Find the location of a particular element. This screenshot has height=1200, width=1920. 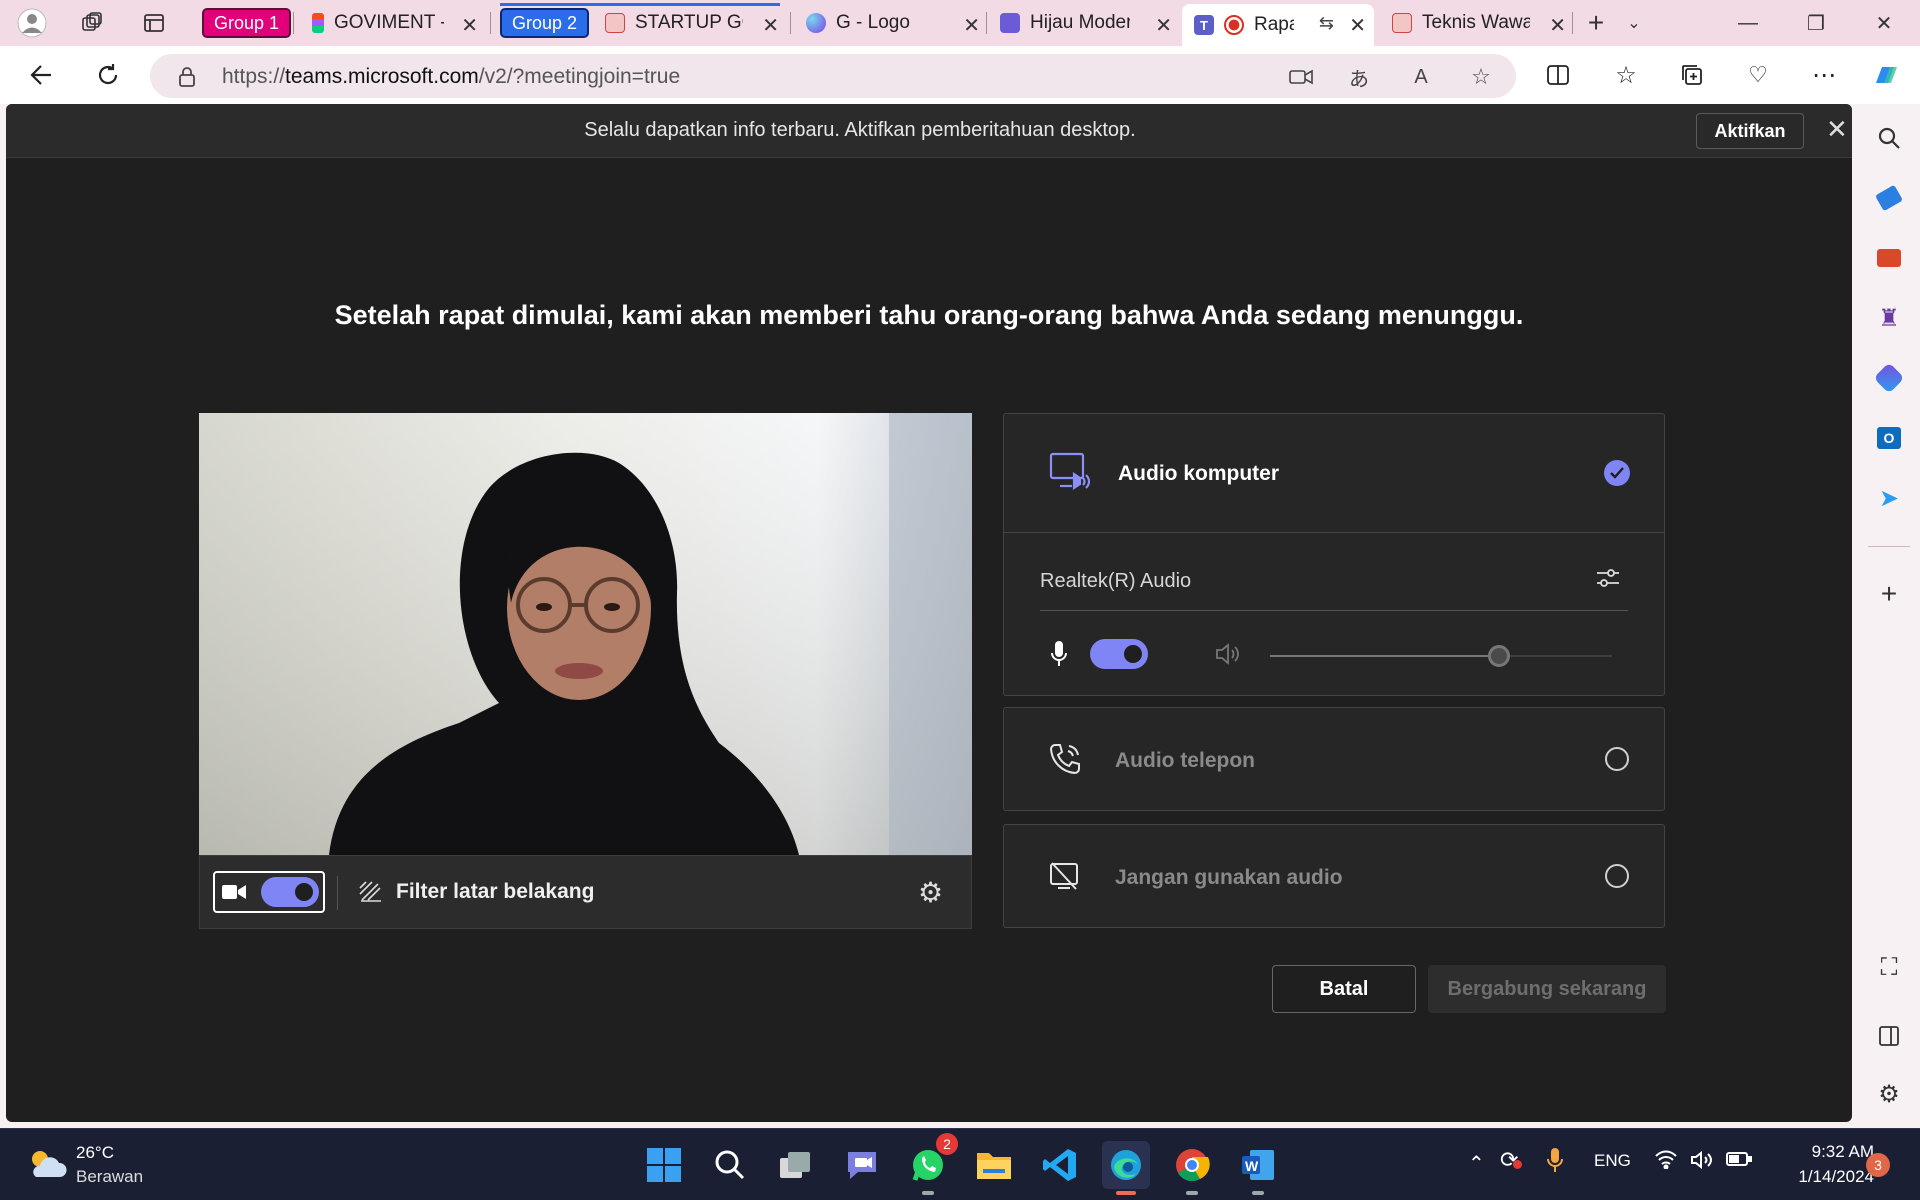

tools-icon is located at coordinates (1889, 258).